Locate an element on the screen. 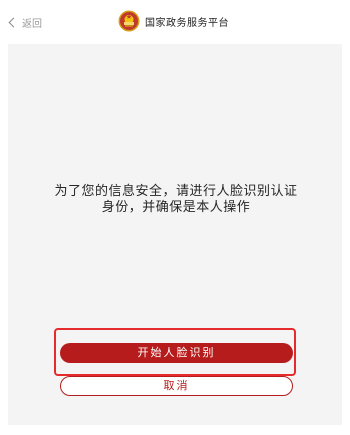  security-notice: 为了您的信息安全，请进行人脸识别认证 身份，并确保是本人操作 is located at coordinates (176, 200).